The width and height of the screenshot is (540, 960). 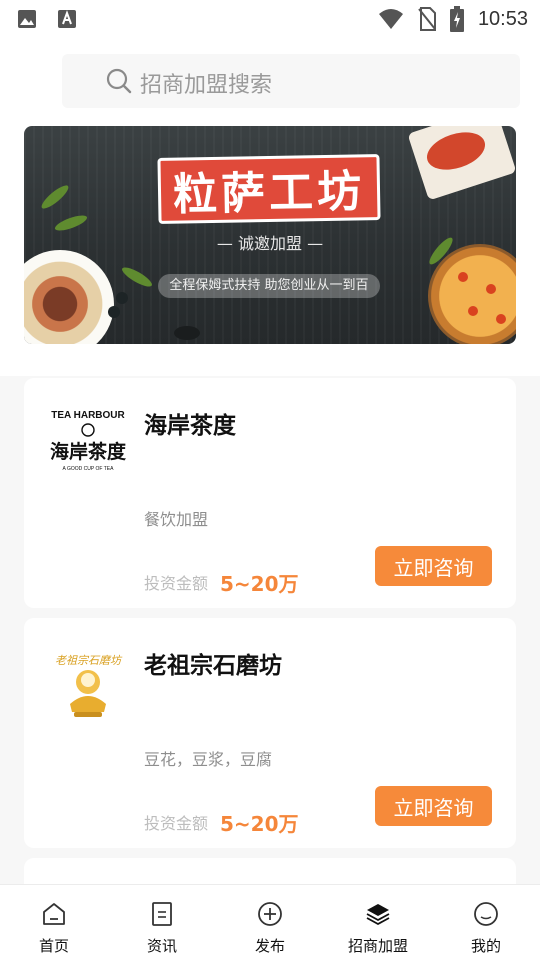 What do you see at coordinates (485, 946) in the screenshot?
I see `tab-label: 我的` at bounding box center [485, 946].